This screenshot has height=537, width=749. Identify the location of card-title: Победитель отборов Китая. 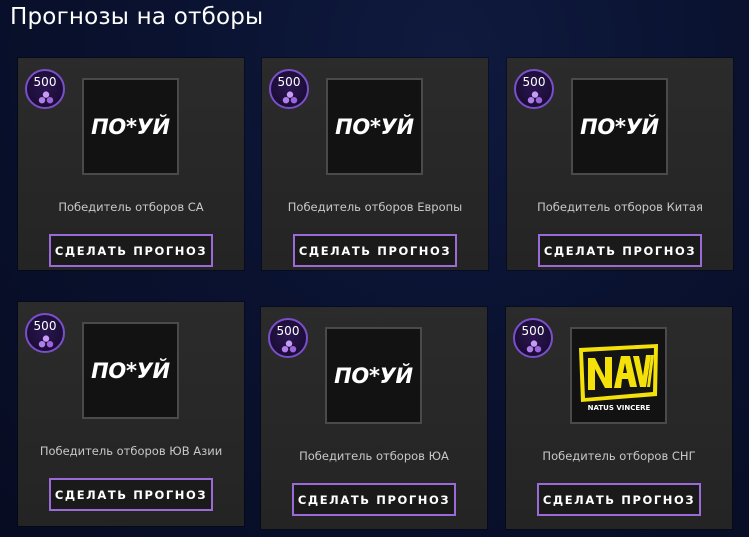
(620, 207).